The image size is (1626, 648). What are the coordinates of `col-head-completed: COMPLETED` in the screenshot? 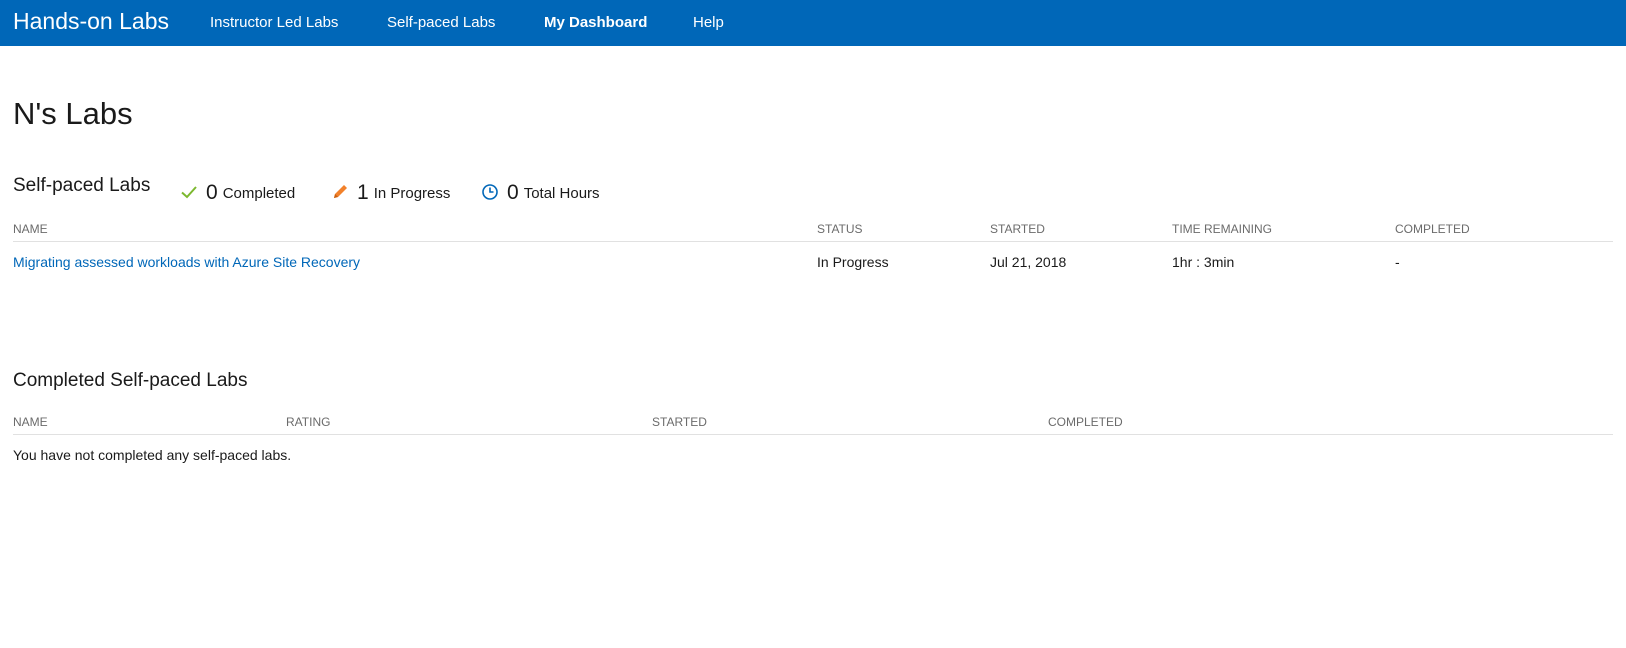 It's located at (1432, 229).